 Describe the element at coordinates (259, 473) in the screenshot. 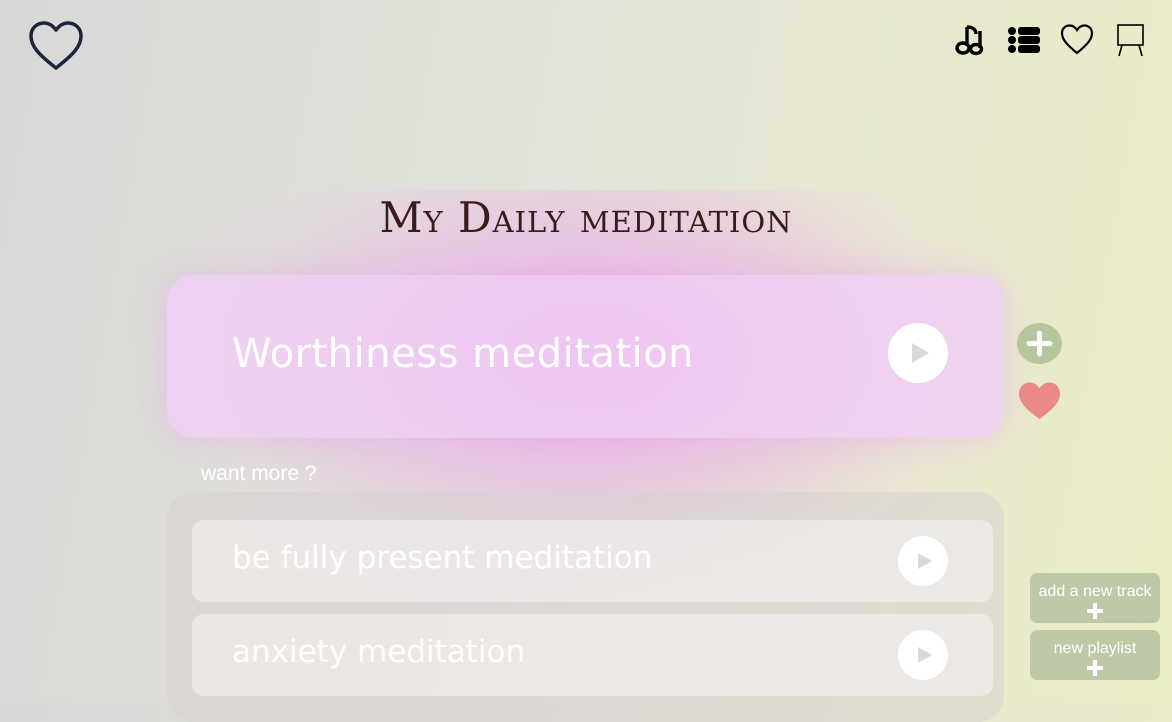

I see `want-more-label: want more ?` at that location.